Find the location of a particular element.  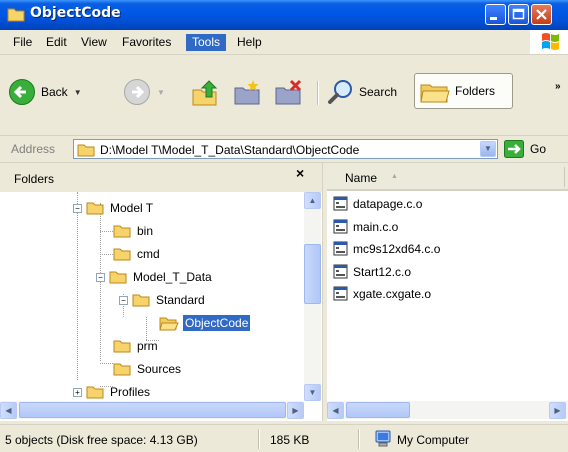

maximize-button is located at coordinates (518, 14).